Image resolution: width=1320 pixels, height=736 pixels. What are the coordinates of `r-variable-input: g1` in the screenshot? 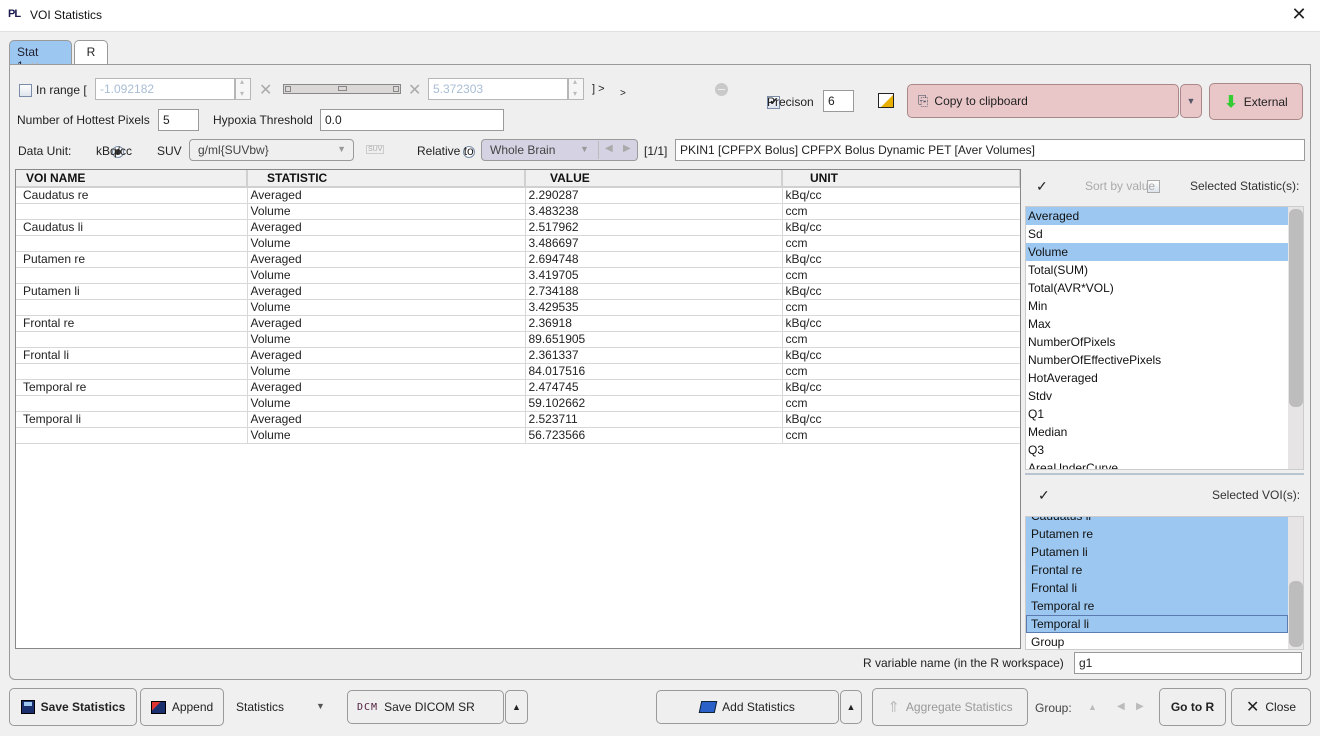 It's located at (1188, 663).